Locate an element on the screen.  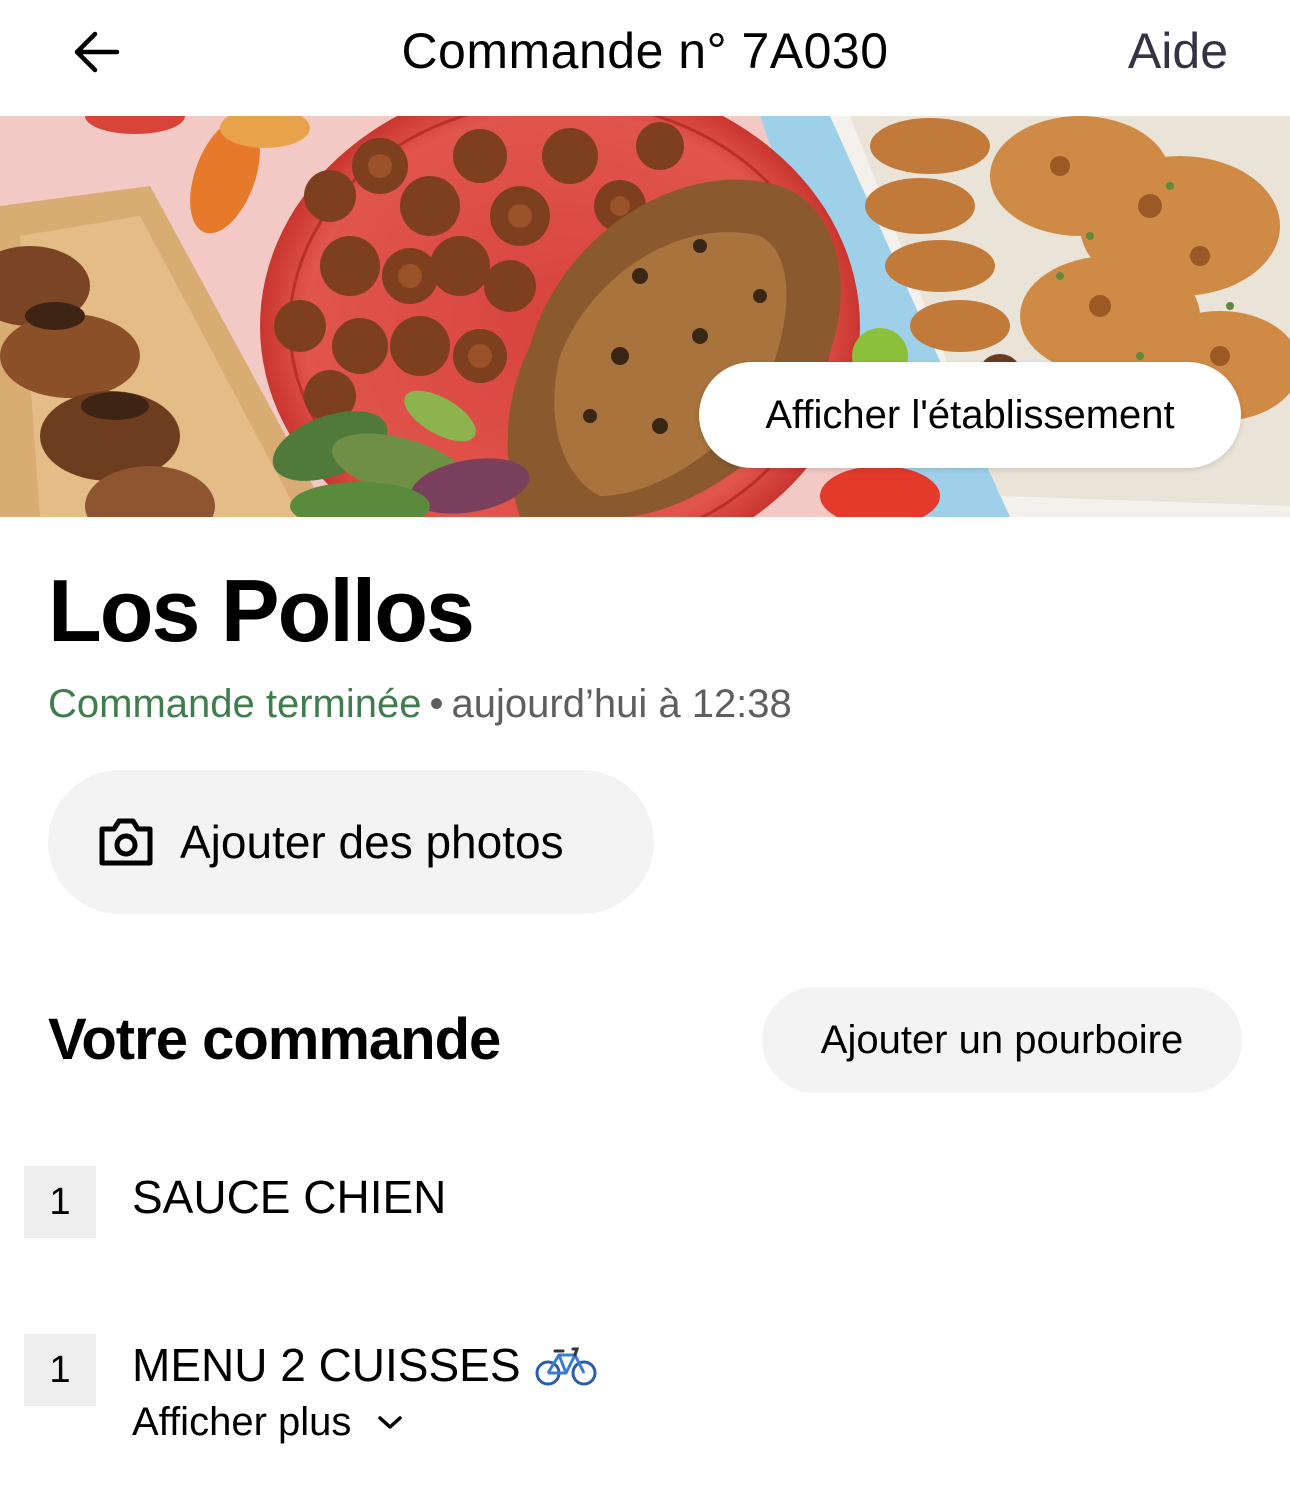
camera-icon is located at coordinates (126, 842).